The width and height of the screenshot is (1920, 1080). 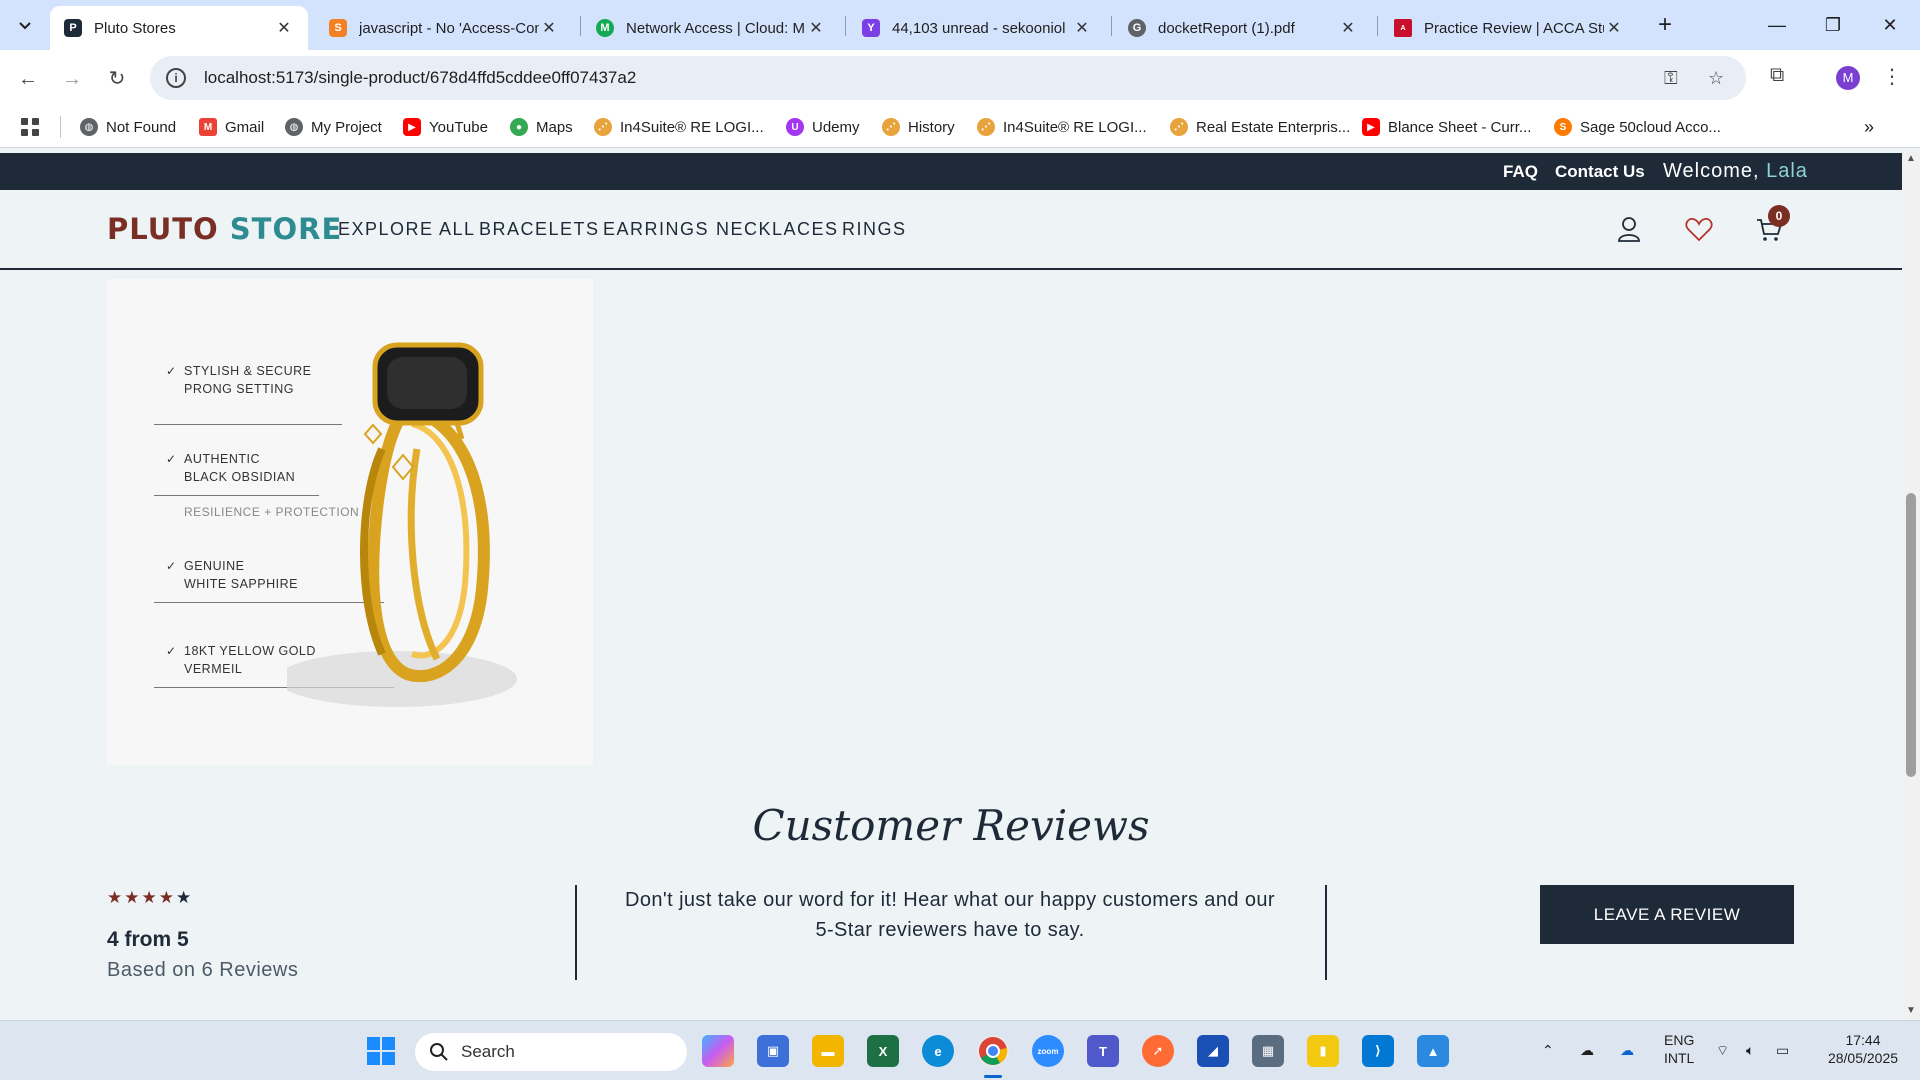 What do you see at coordinates (711, 28) in the screenshot?
I see `tab-mongodb: M Network Access | Cloud: M ✕` at bounding box center [711, 28].